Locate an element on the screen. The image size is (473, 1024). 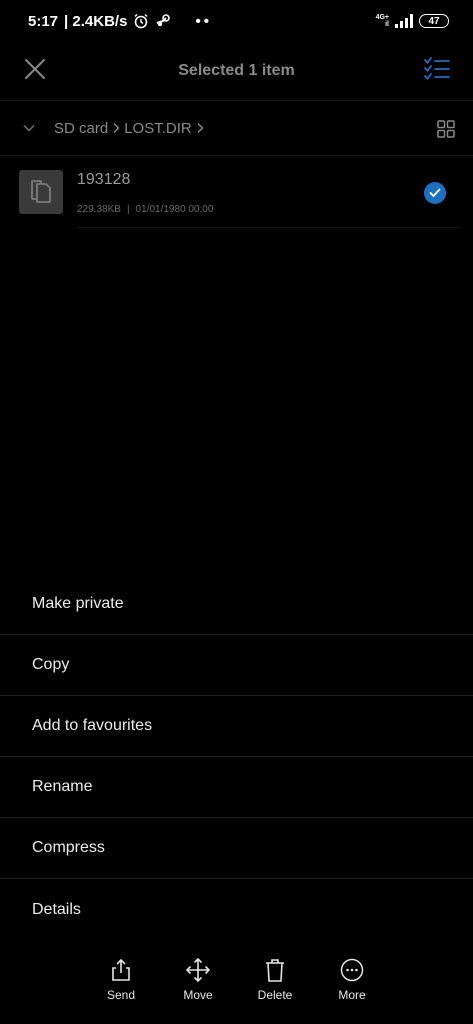
move-icon is located at coordinates (198, 970).